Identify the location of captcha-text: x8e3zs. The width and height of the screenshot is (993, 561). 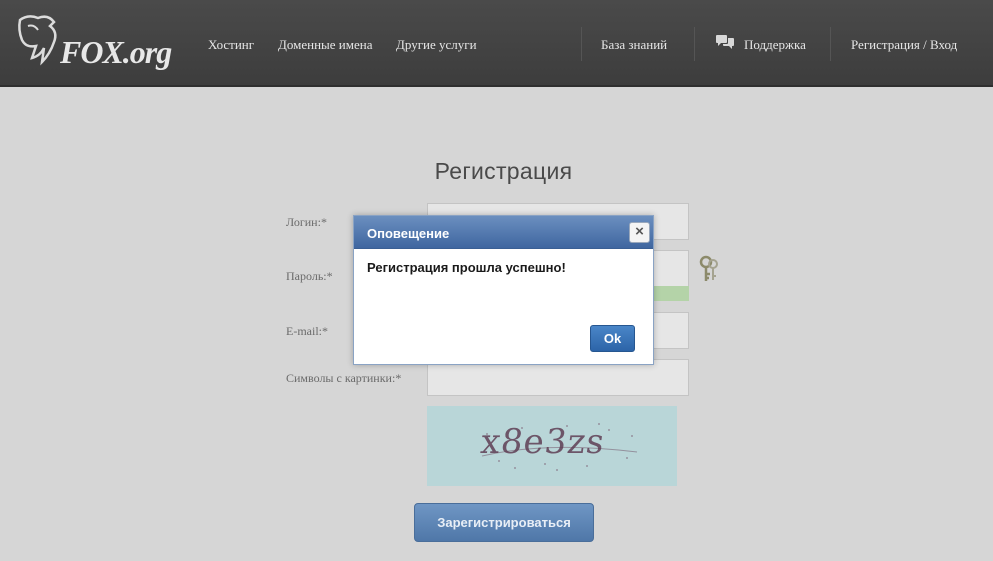
(543, 442).